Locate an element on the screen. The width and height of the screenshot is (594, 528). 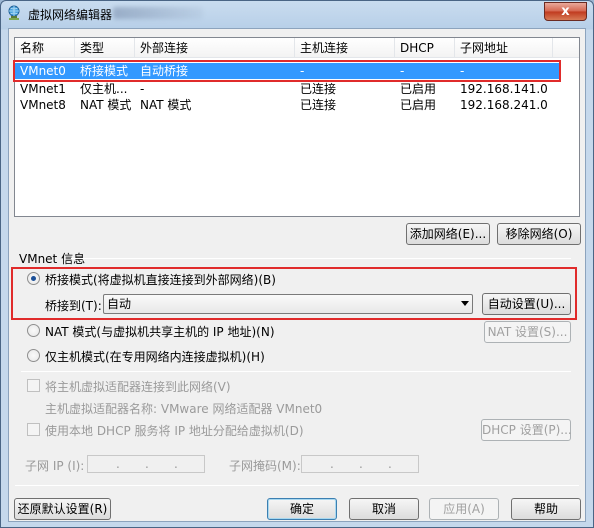
remove-network-button: 移除网络(O) is located at coordinates (539, 234).